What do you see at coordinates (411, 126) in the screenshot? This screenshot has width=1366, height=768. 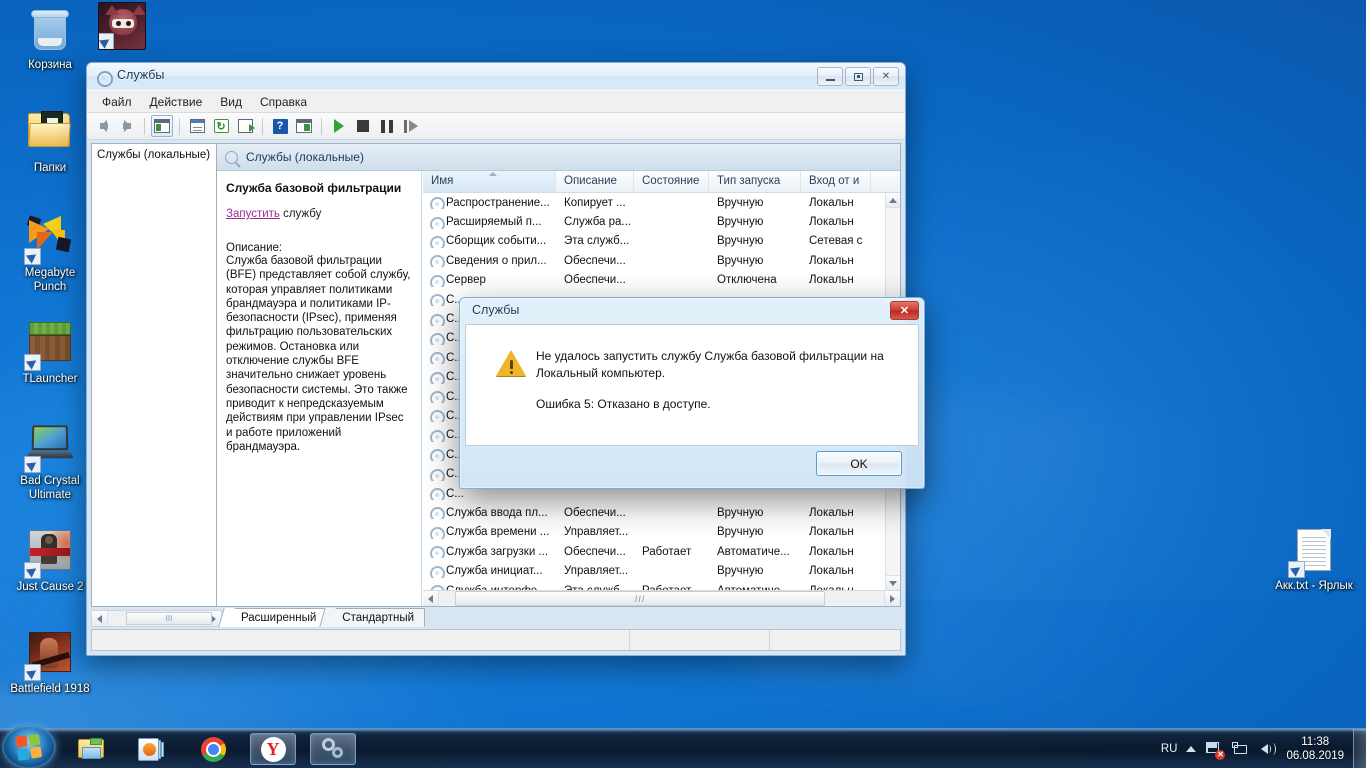 I see `restart-service-button` at bounding box center [411, 126].